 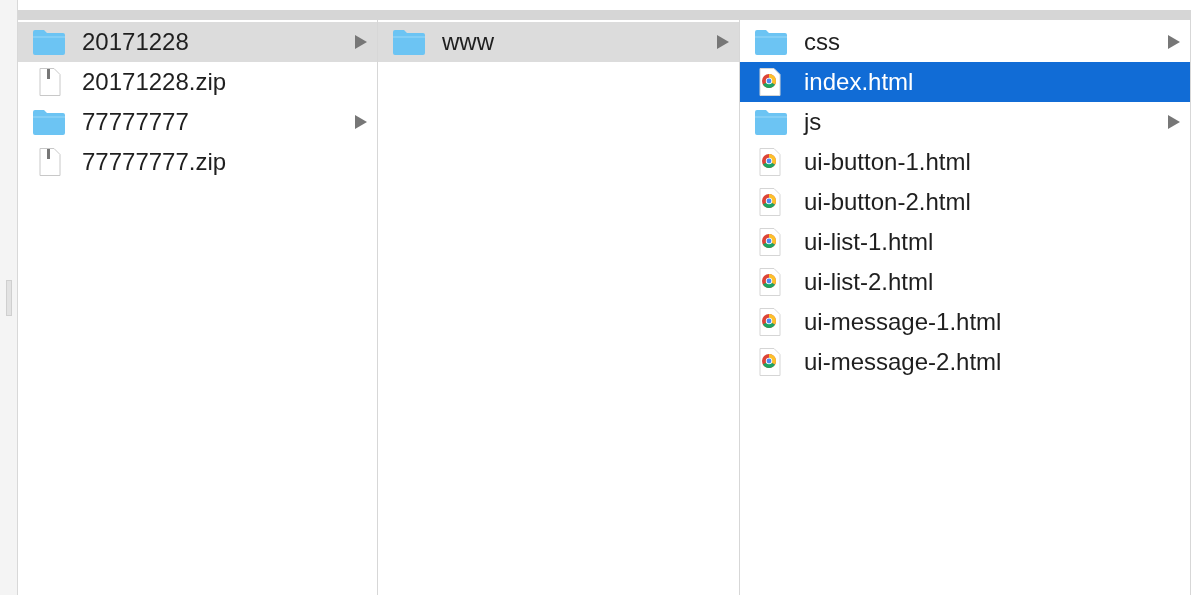 What do you see at coordinates (136, 42) in the screenshot?
I see `item-name: 20171228` at bounding box center [136, 42].